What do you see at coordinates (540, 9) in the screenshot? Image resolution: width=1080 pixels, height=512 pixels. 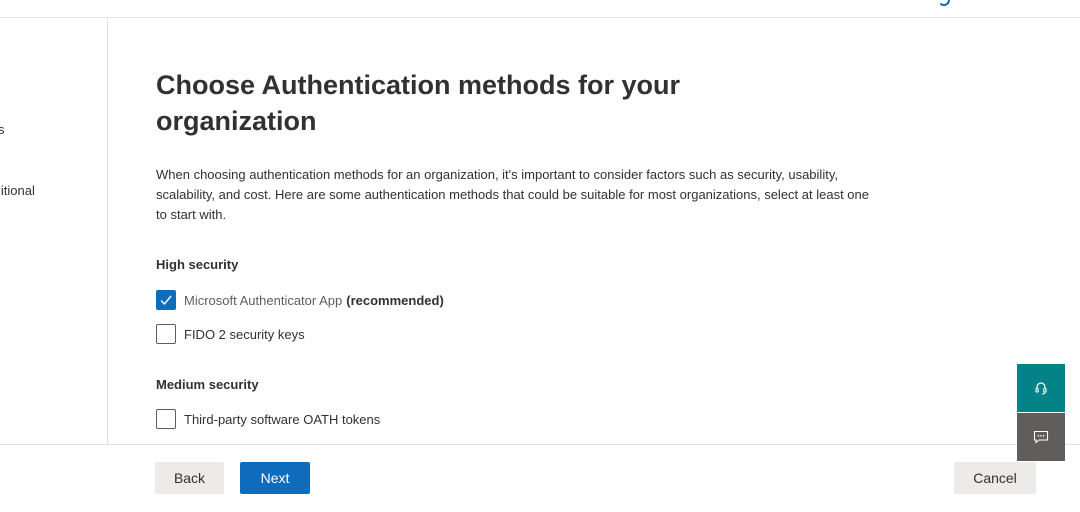 I see `top-bar` at bounding box center [540, 9].